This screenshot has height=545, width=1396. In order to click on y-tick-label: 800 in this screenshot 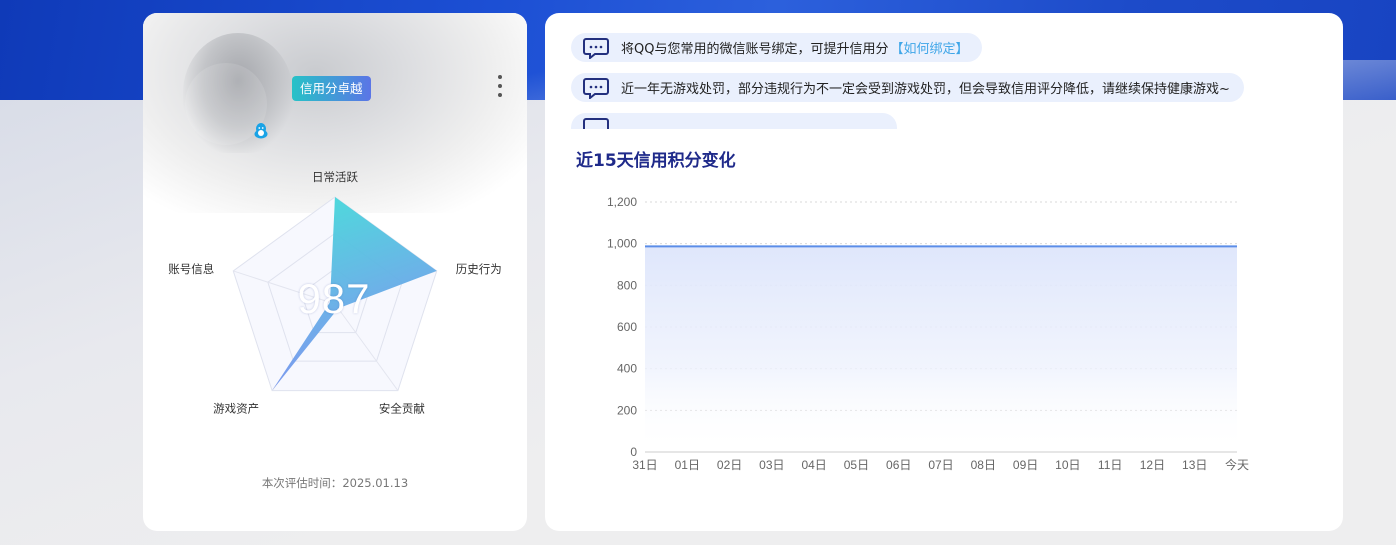, I will do `click(627, 285)`.